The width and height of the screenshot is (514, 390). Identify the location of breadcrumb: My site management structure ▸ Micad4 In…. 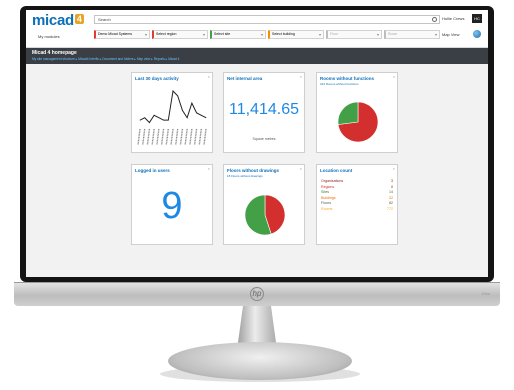
(105, 59).